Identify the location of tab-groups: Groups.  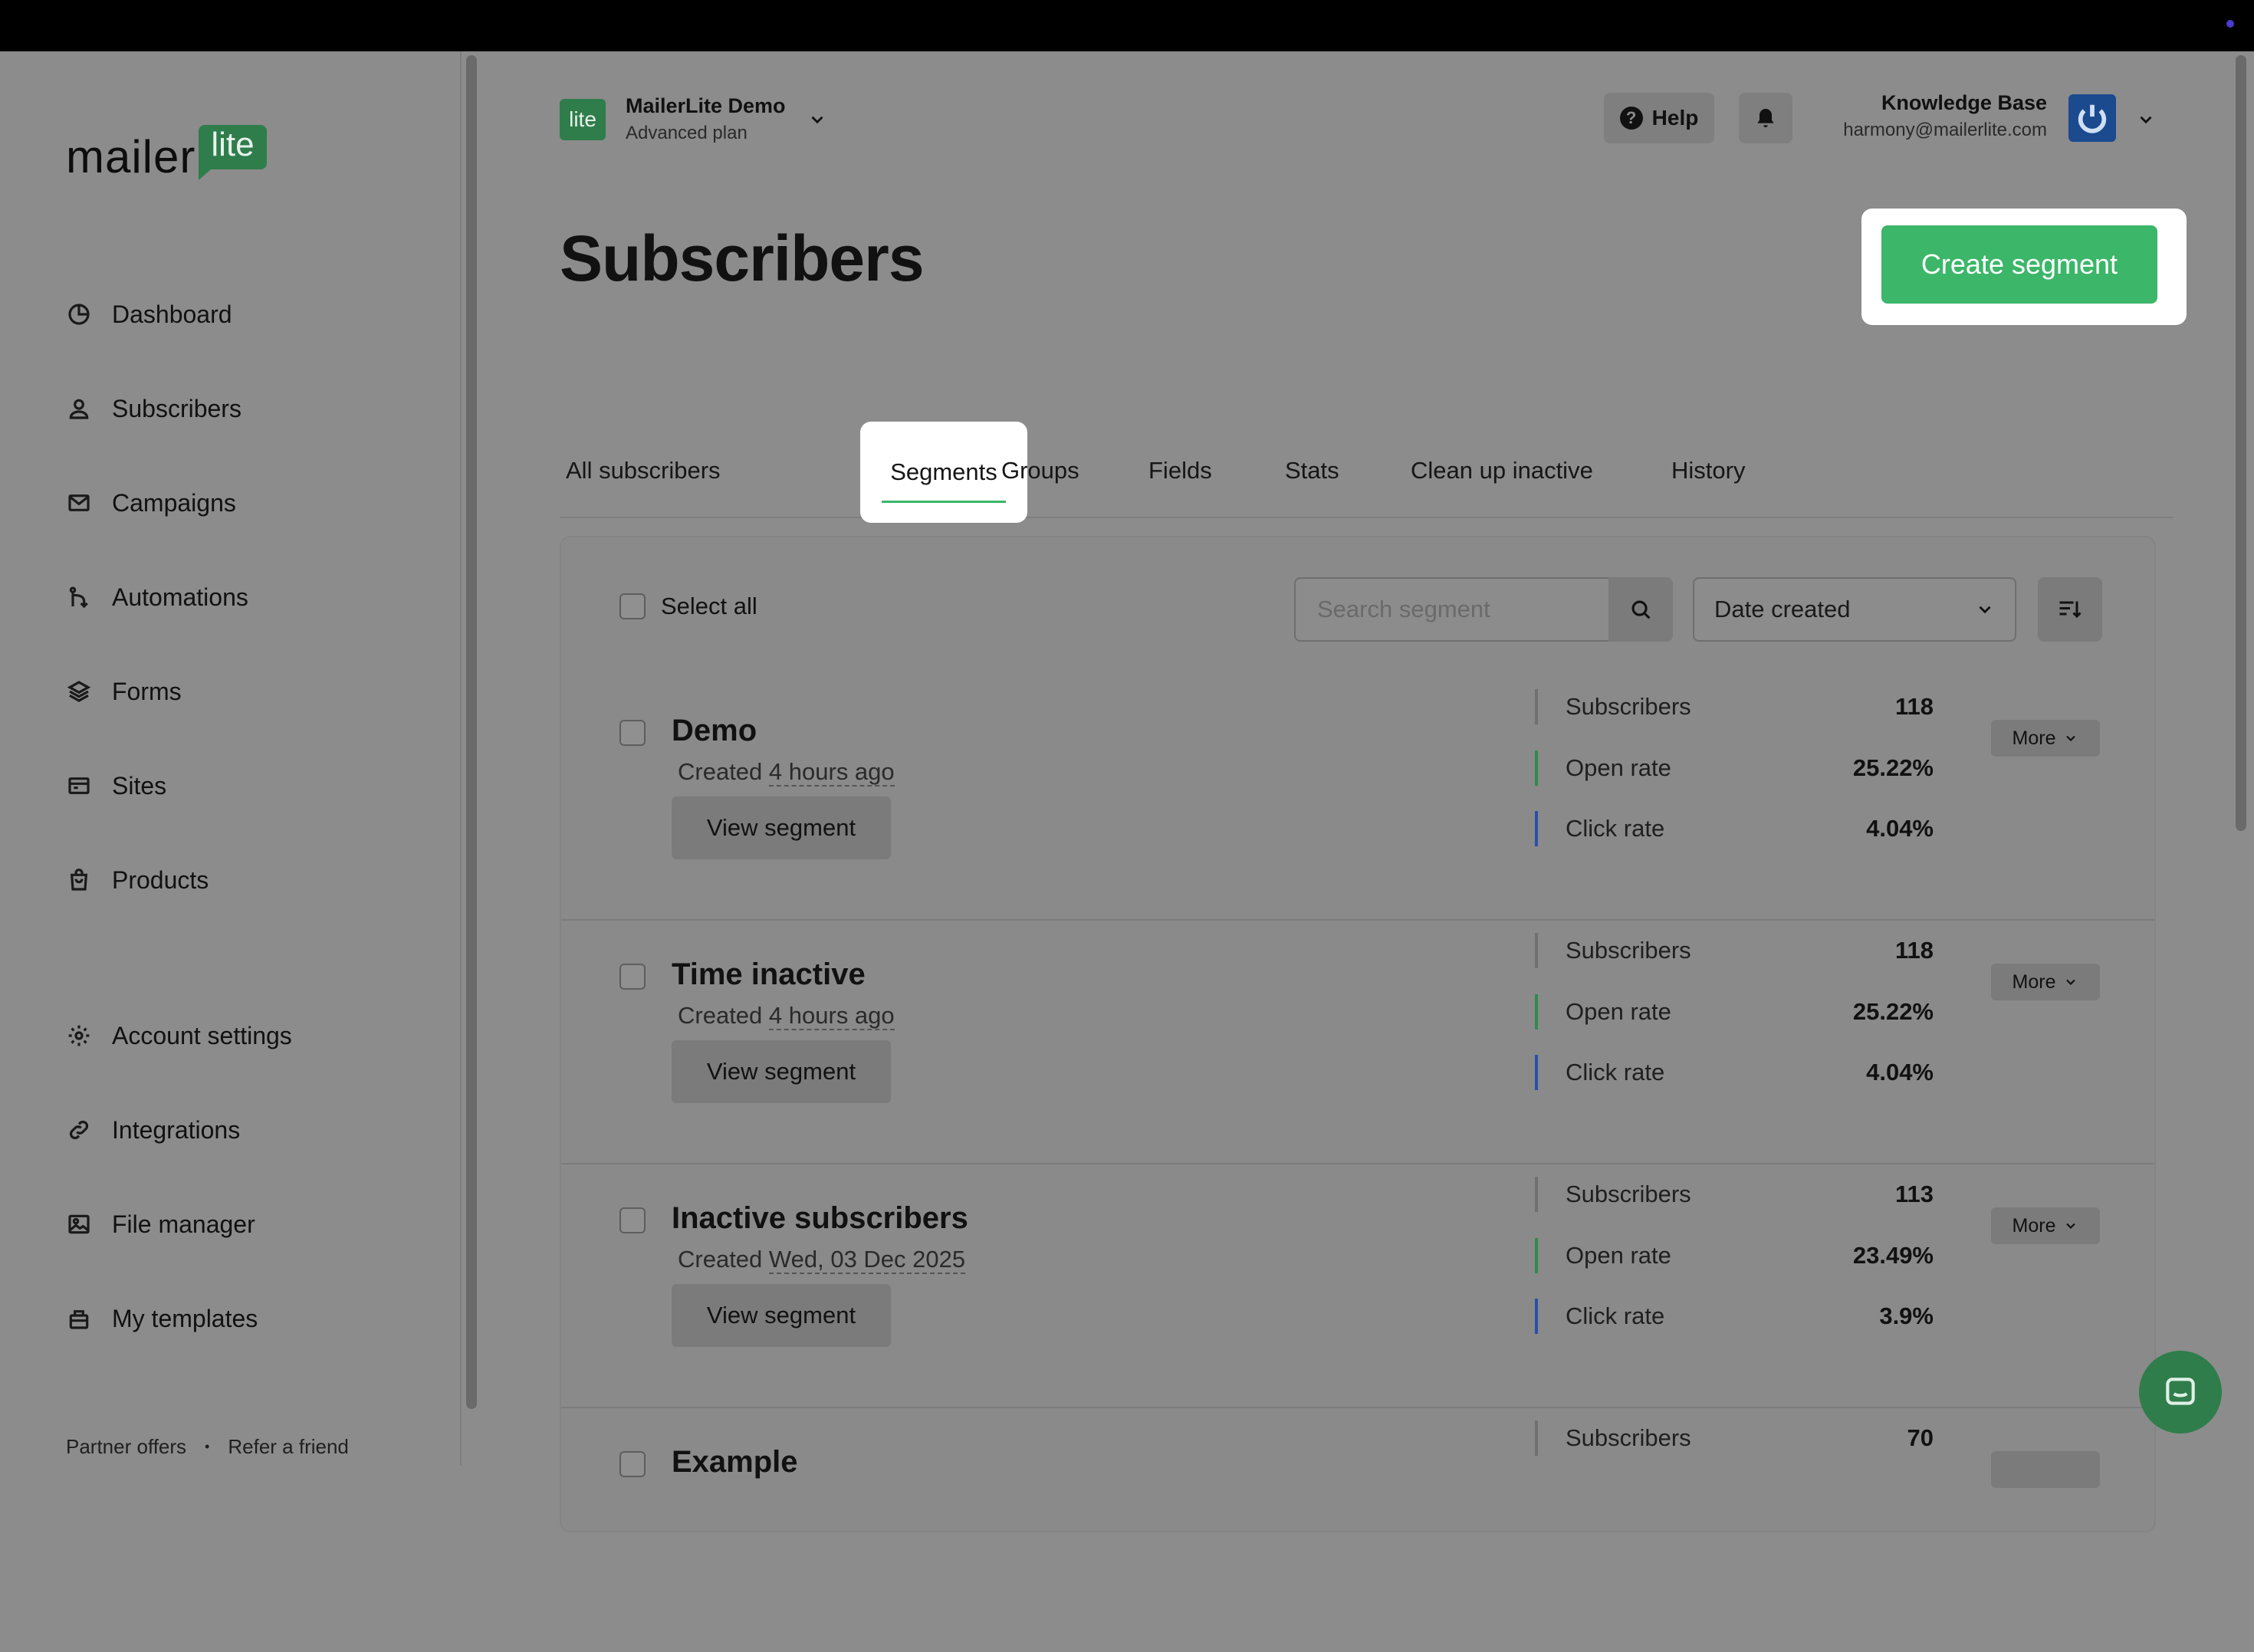
(1040, 470).